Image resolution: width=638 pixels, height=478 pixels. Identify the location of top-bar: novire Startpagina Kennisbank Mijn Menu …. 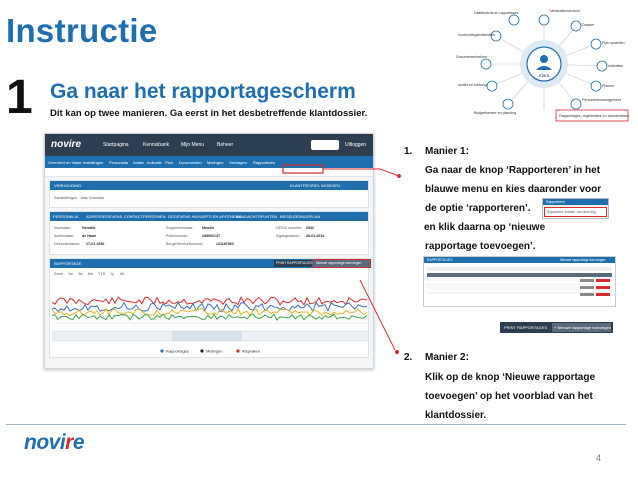
(209, 145).